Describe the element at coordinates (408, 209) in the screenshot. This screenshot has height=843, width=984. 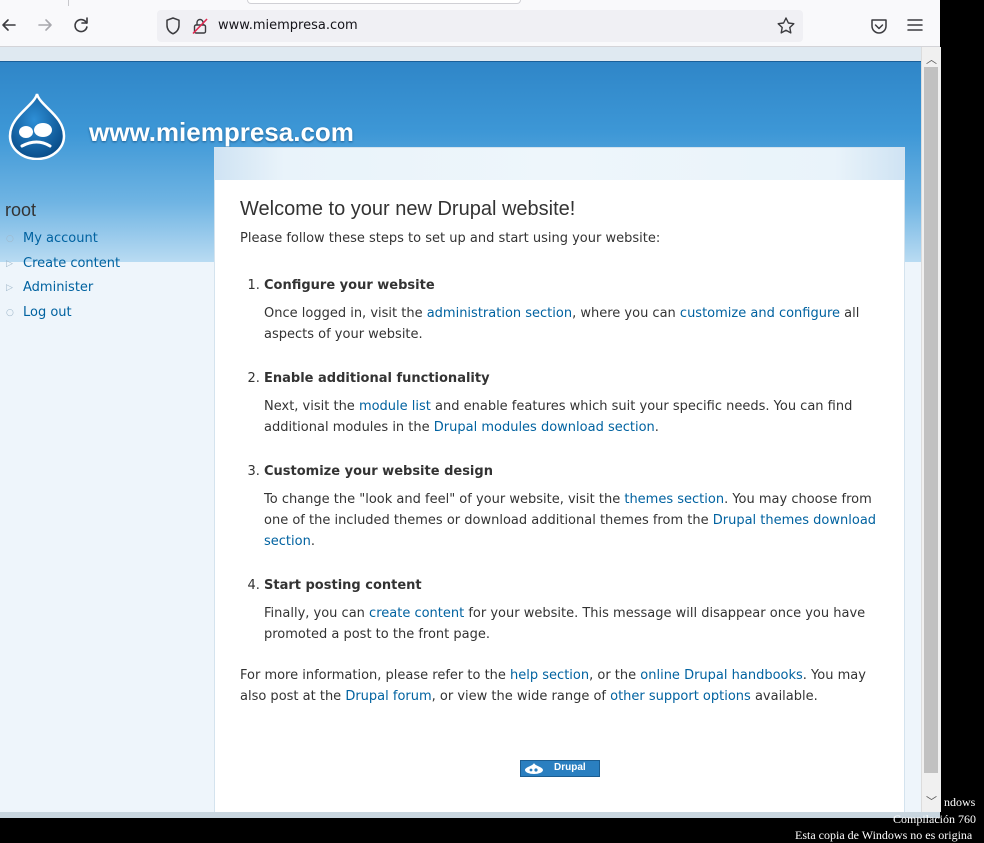
I see `page-title: Welcome to your new Drupal website!` at that location.